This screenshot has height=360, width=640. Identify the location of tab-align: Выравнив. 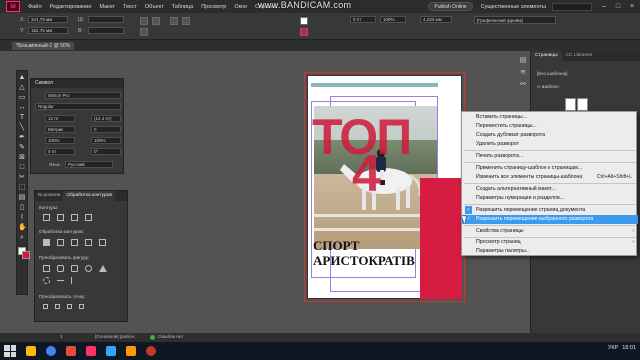
(49, 196).